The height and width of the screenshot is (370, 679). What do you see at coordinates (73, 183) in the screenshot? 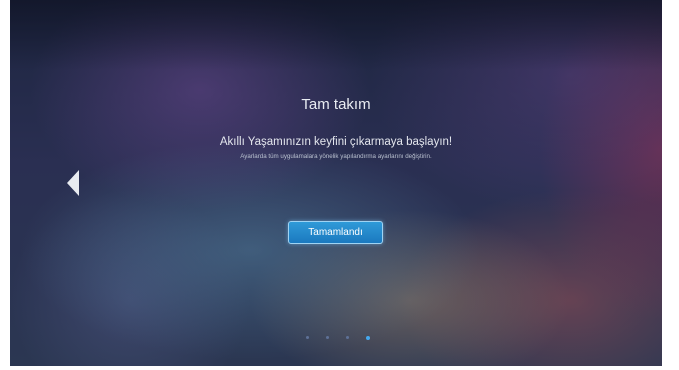
I see `chevron-left-icon` at bounding box center [73, 183].